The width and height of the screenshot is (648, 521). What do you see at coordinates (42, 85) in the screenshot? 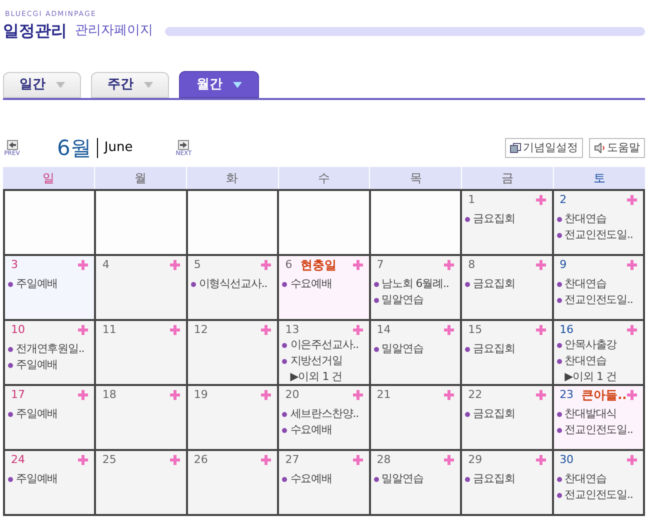
I see `tab: 일간` at bounding box center [42, 85].